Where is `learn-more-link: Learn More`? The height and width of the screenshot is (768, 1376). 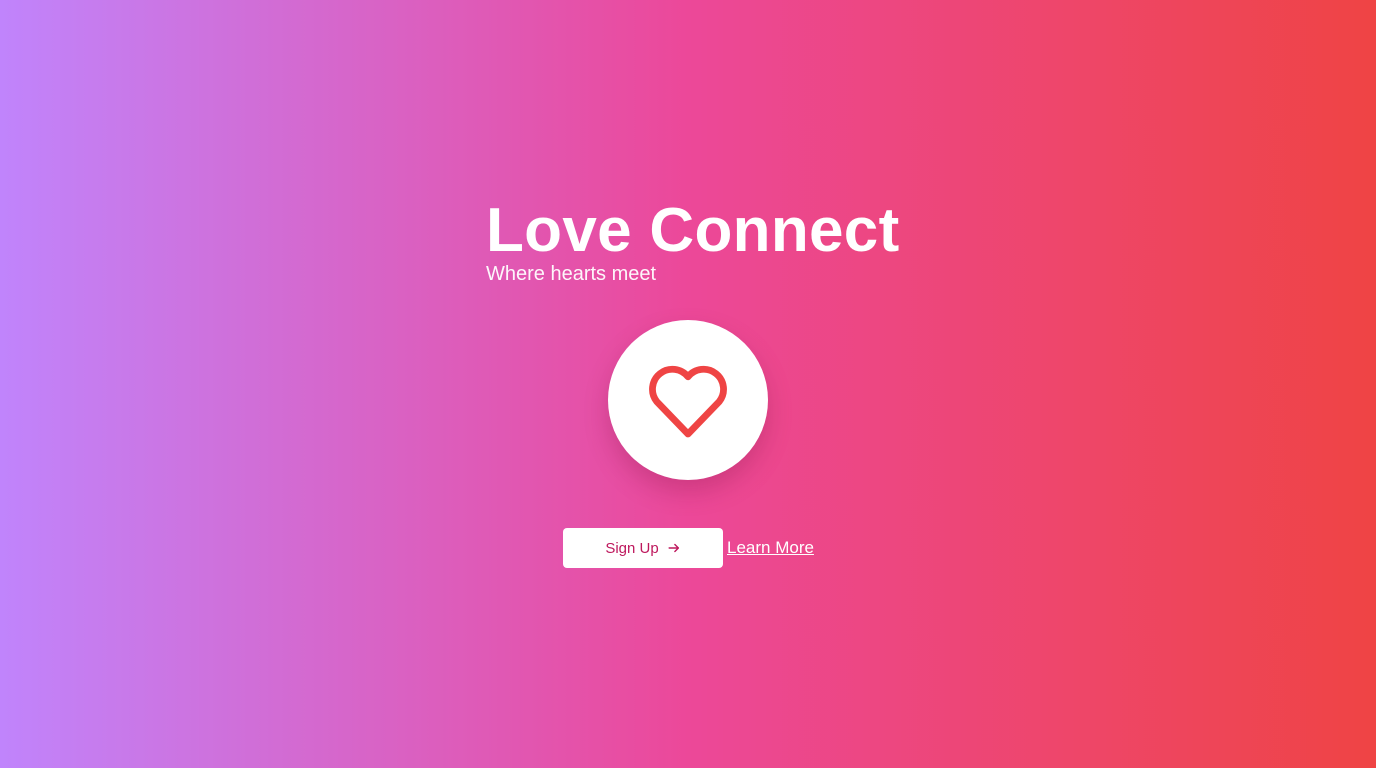
learn-more-link: Learn More is located at coordinates (770, 548).